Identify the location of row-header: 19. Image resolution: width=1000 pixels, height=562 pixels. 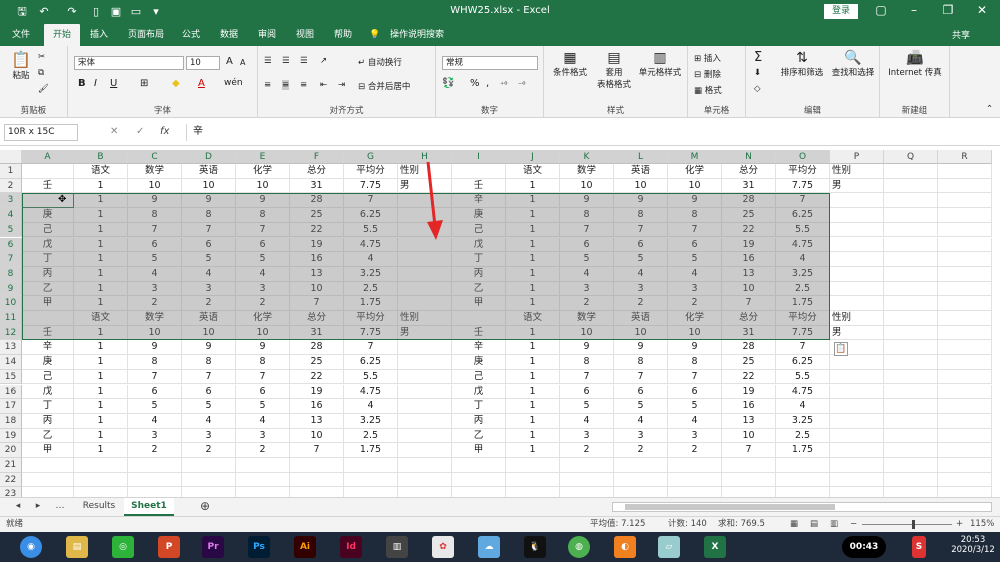
(11, 436).